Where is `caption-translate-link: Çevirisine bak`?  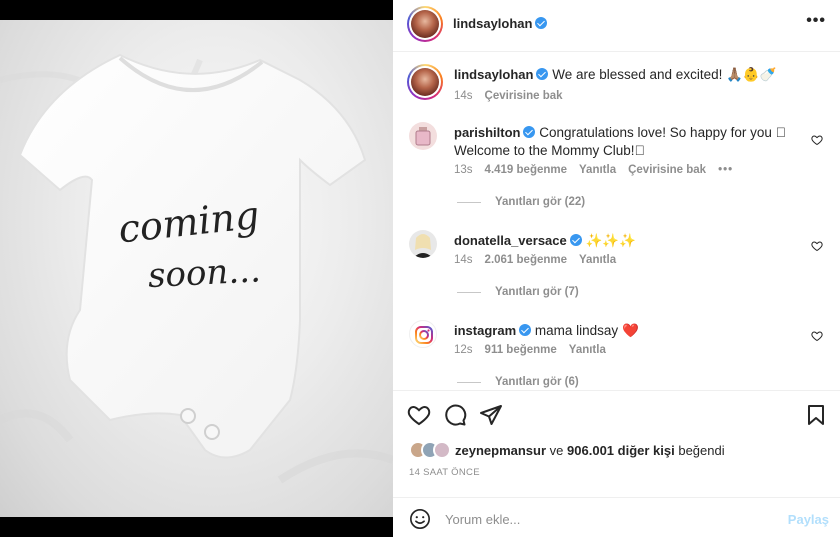 caption-translate-link: Çevirisine bak is located at coordinates (524, 96).